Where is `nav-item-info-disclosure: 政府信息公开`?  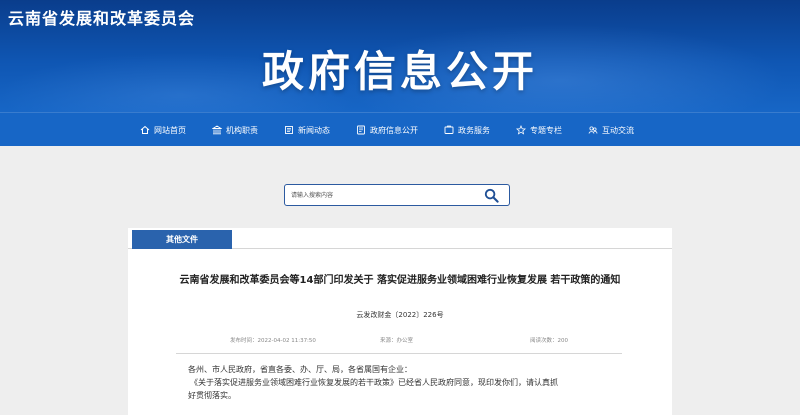 nav-item-info-disclosure: 政府信息公开 is located at coordinates (387, 130).